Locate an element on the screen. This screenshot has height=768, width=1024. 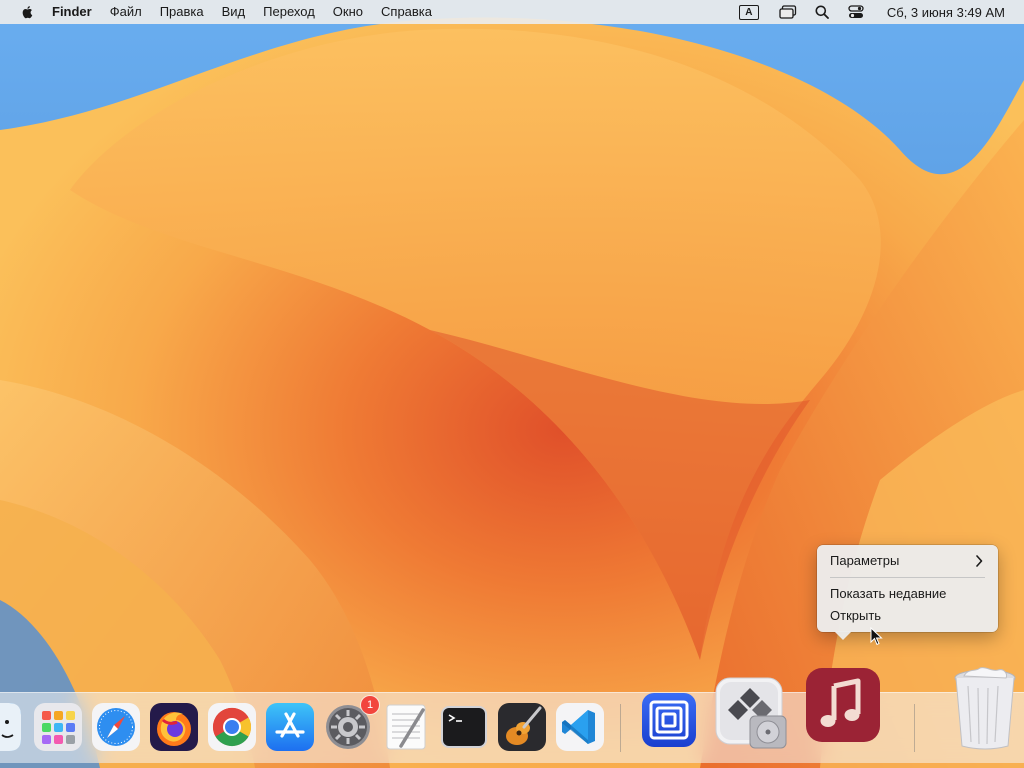
dock-item-boot-camp is located at coordinates (751, 713).